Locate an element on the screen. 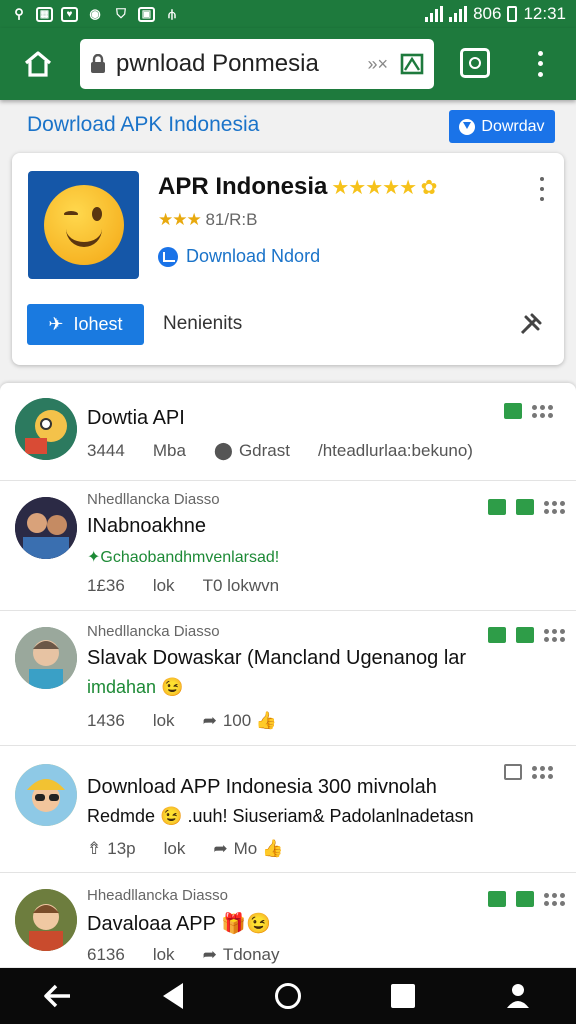  status-network-text: 806 is located at coordinates (487, 13).